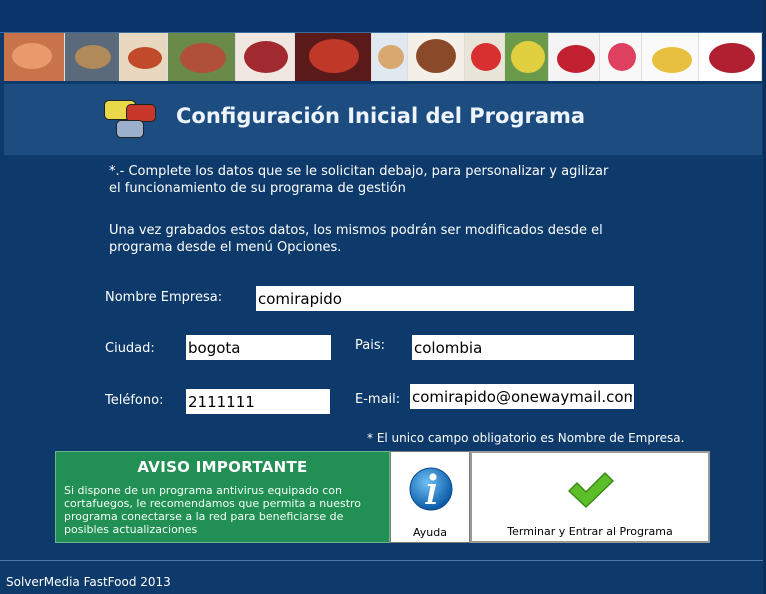  What do you see at coordinates (430, 532) in the screenshot?
I see `ayuda-button-label: Ayuda` at bounding box center [430, 532].